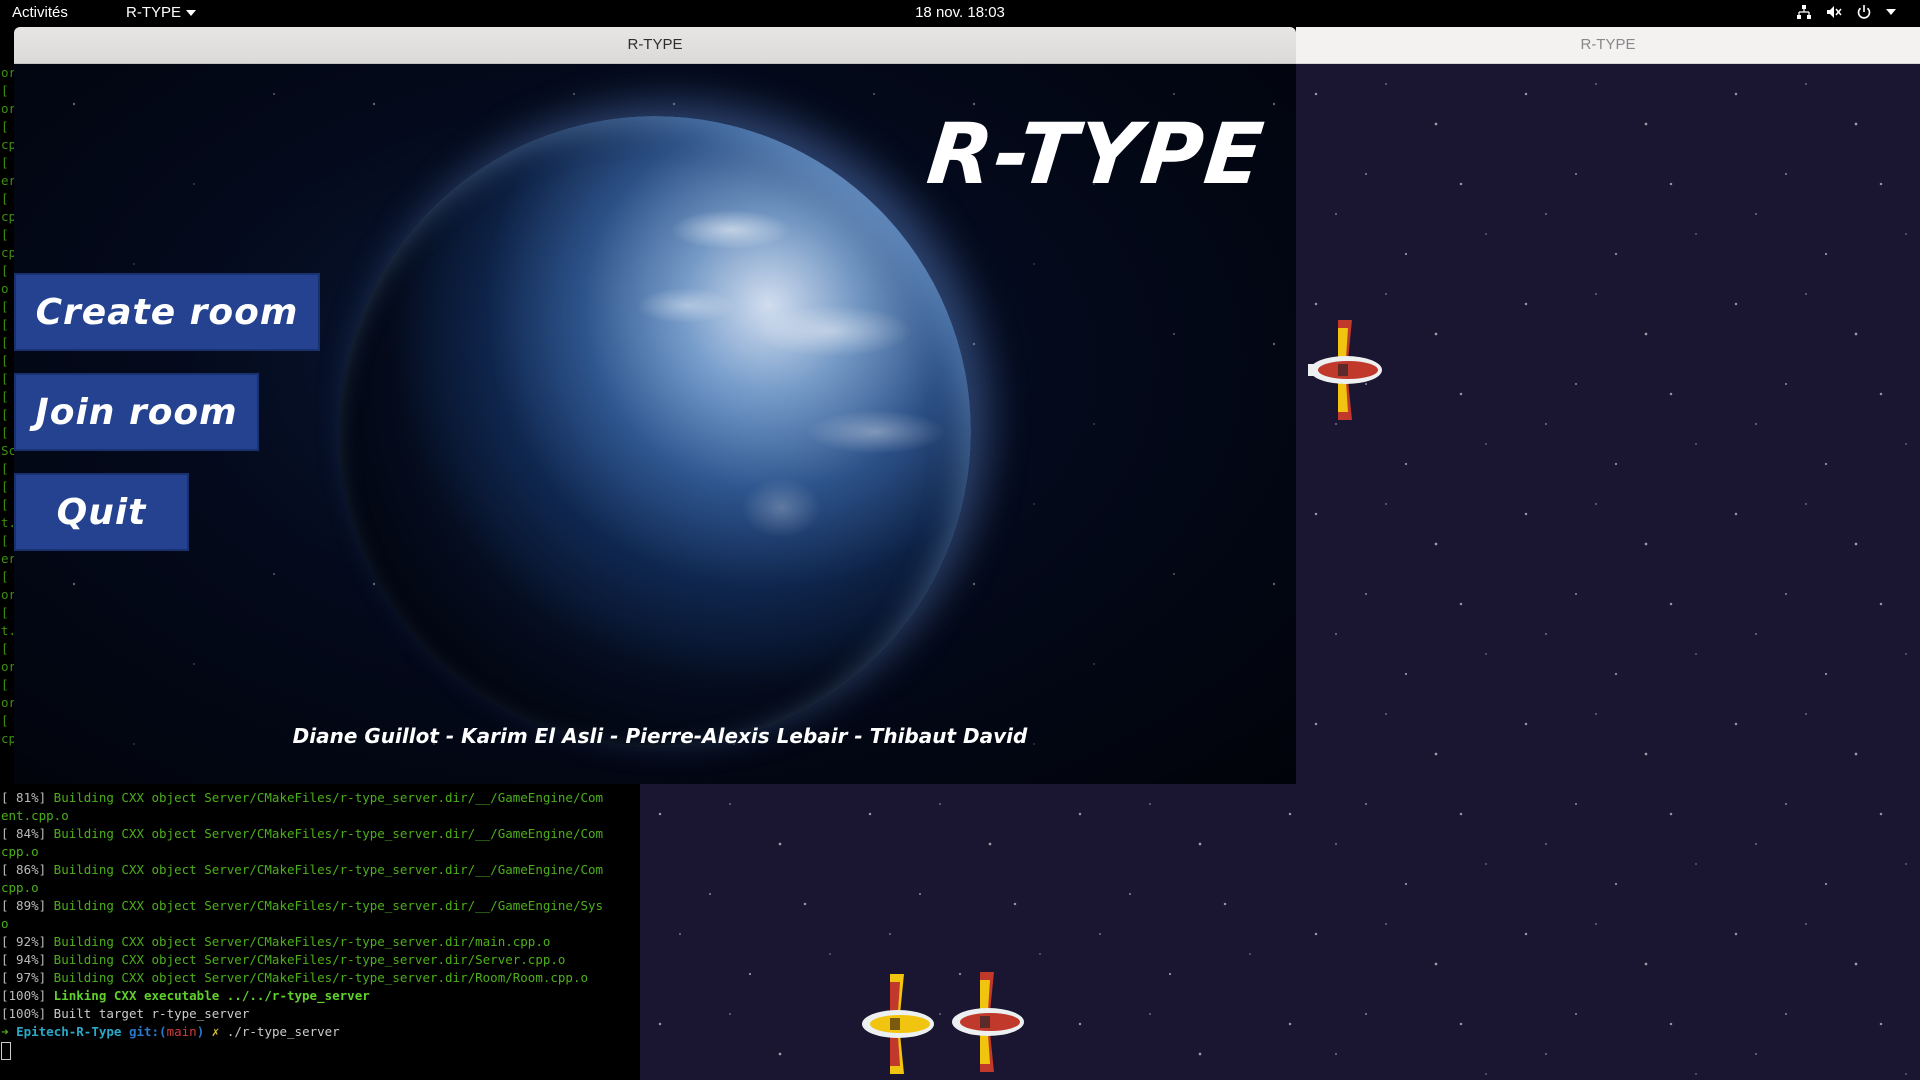 Image resolution: width=1920 pixels, height=1080 pixels. I want to click on quit-button: Quit, so click(101, 512).